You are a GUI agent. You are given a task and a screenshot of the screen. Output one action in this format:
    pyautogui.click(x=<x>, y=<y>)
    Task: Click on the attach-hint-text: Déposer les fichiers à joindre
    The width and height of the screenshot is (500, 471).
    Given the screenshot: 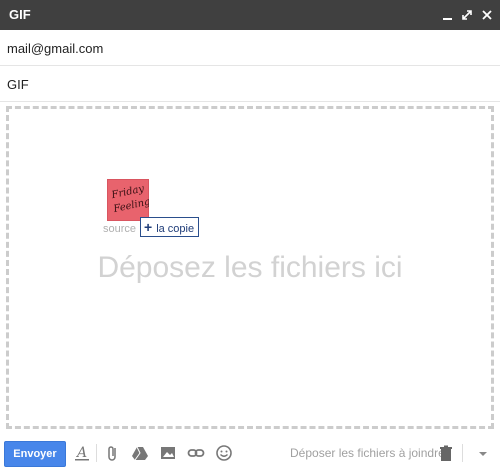 What is the action you would take?
    pyautogui.click(x=367, y=453)
    